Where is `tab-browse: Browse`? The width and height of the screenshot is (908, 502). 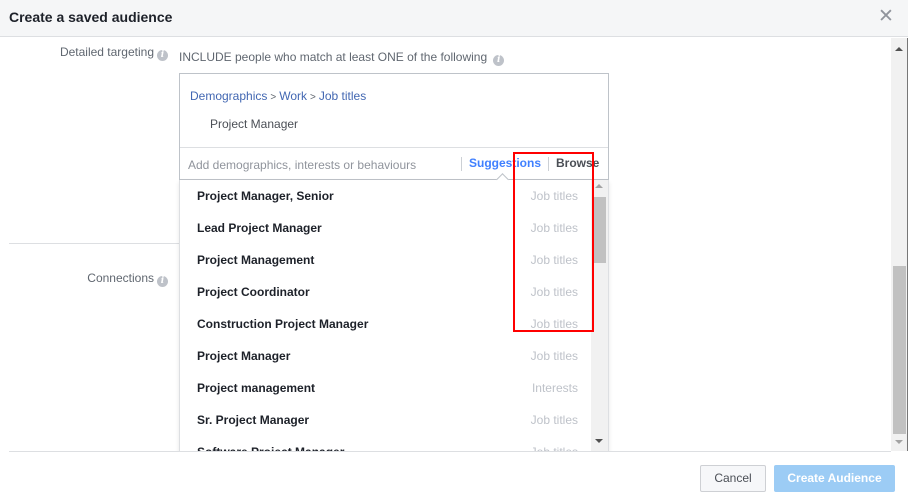
tab-browse: Browse is located at coordinates (577, 163).